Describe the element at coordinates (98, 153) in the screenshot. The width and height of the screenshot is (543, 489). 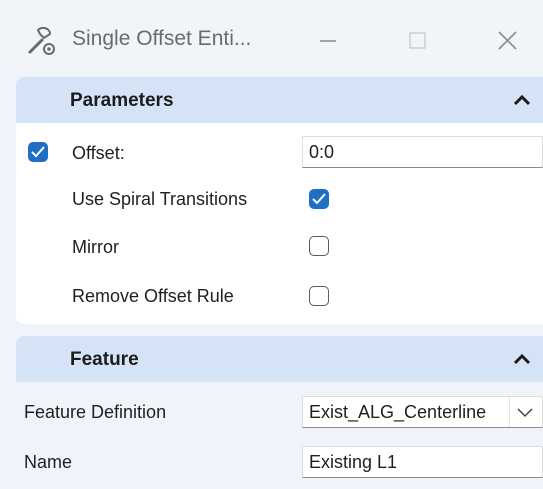
I see `offset-label: Offset:` at that location.